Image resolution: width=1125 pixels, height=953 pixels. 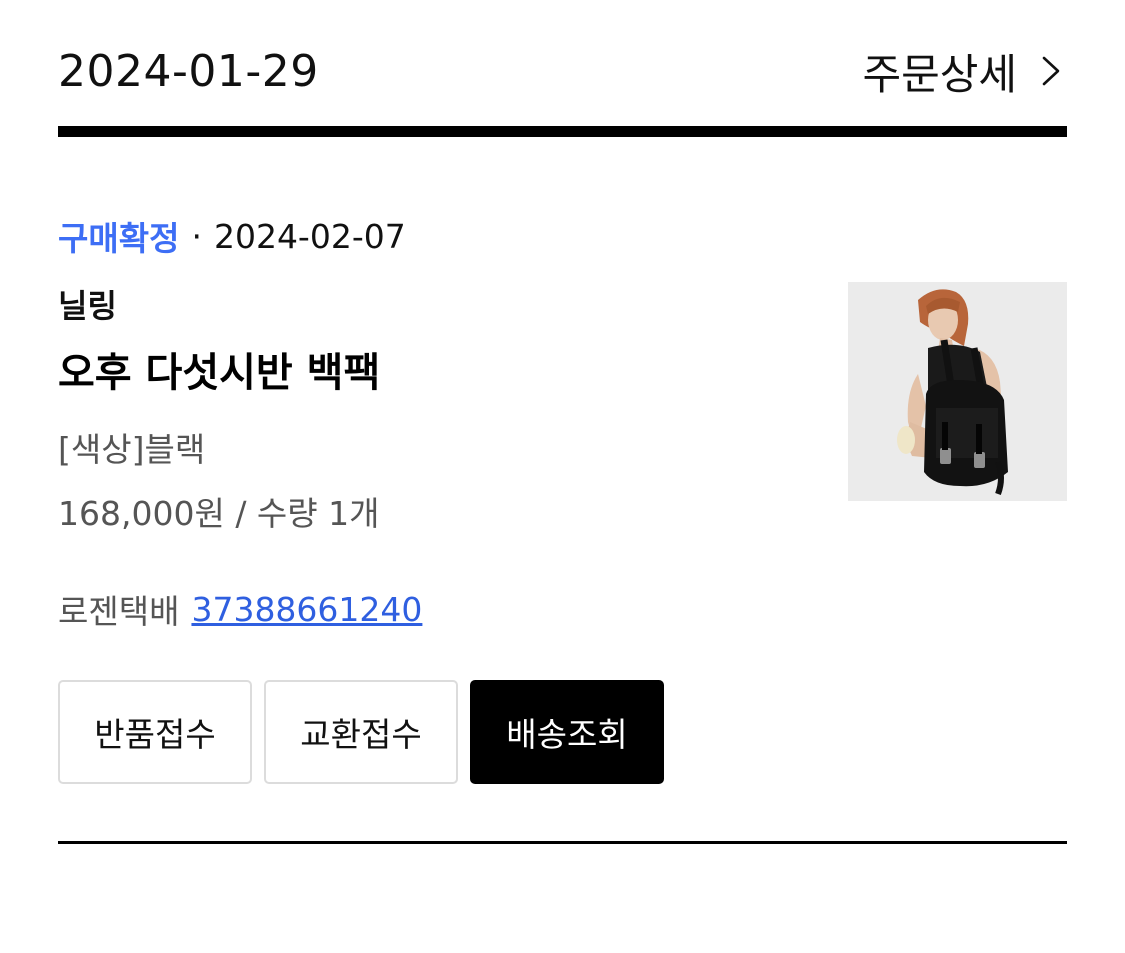 I want to click on order-detail-link: 주문상세, so click(x=964, y=71).